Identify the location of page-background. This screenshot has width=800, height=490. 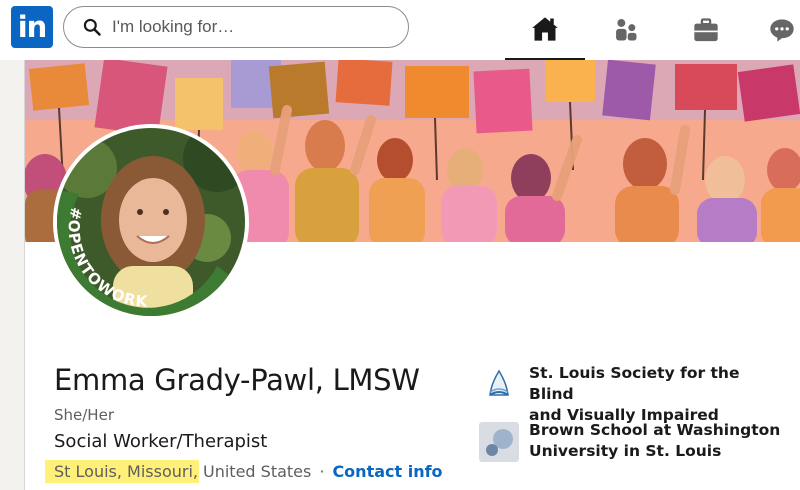
(12, 275).